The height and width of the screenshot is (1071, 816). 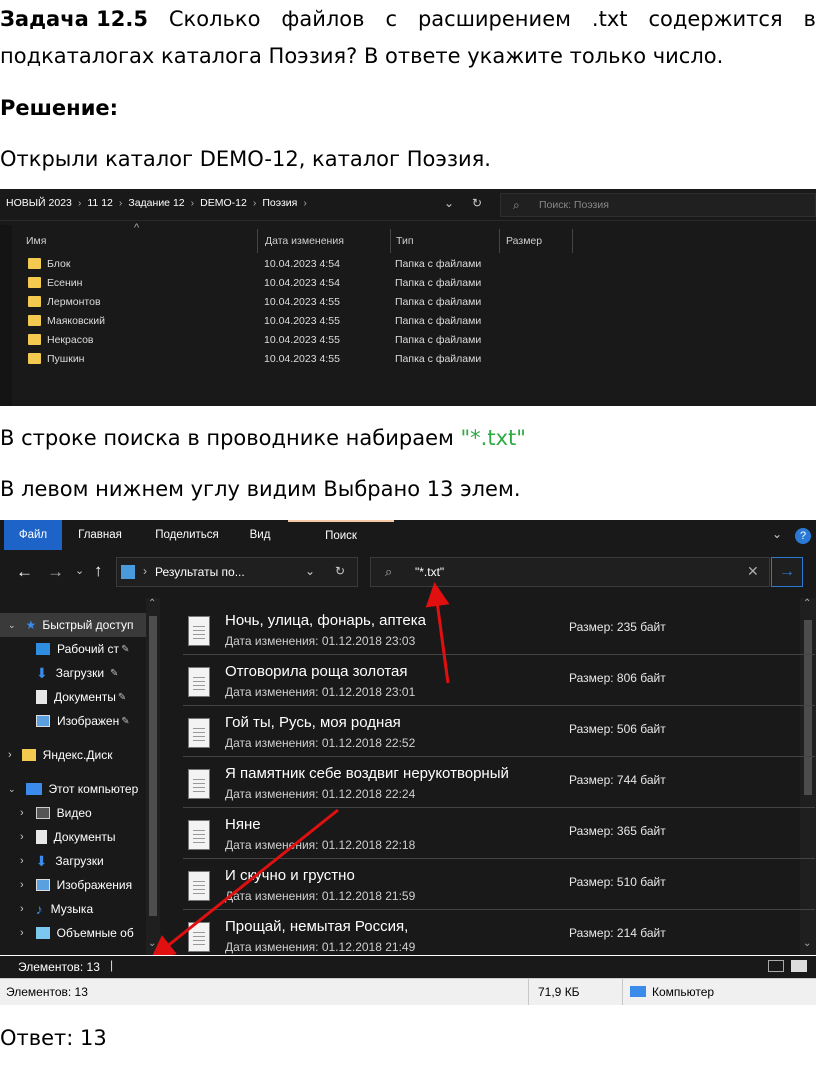 What do you see at coordinates (609, 19) in the screenshot?
I see `task-word: .txt` at bounding box center [609, 19].